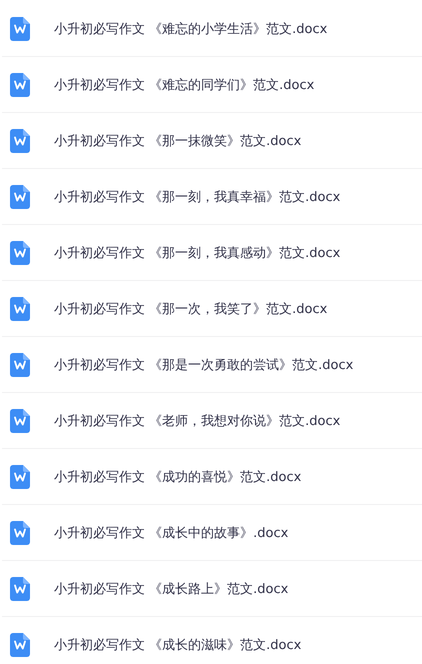  Describe the element at coordinates (197, 197) in the screenshot. I see `file-name: 小升初必写作文 《那一刻，我真幸福》范文.docx` at that location.